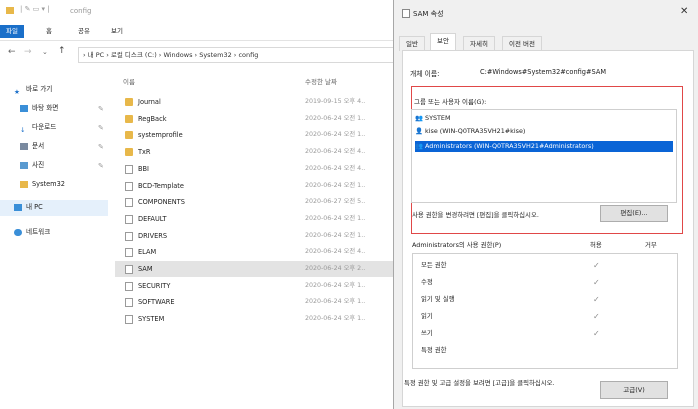  Describe the element at coordinates (427, 316) in the screenshot. I see `permission-label: 읽기` at that location.